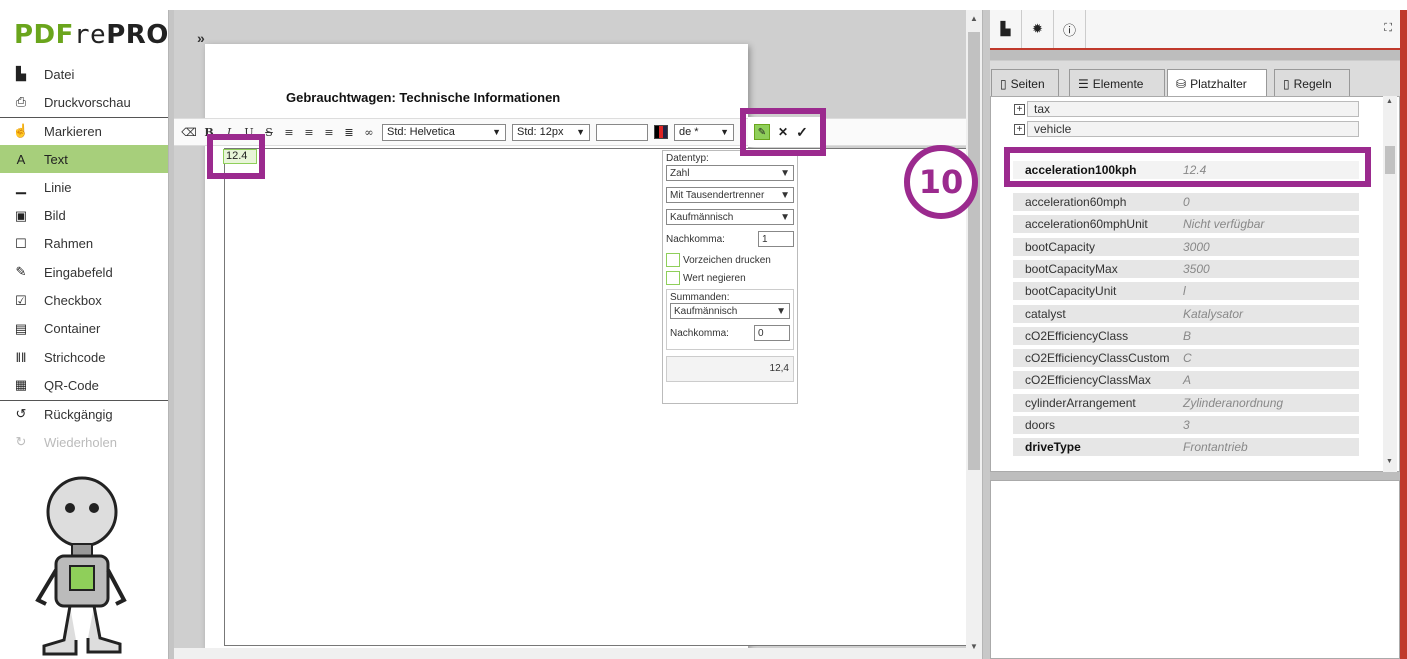 Image resolution: width=1407 pixels, height=659 pixels. What do you see at coordinates (73, 131) in the screenshot?
I see `menu-item-label: Markieren` at bounding box center [73, 131].